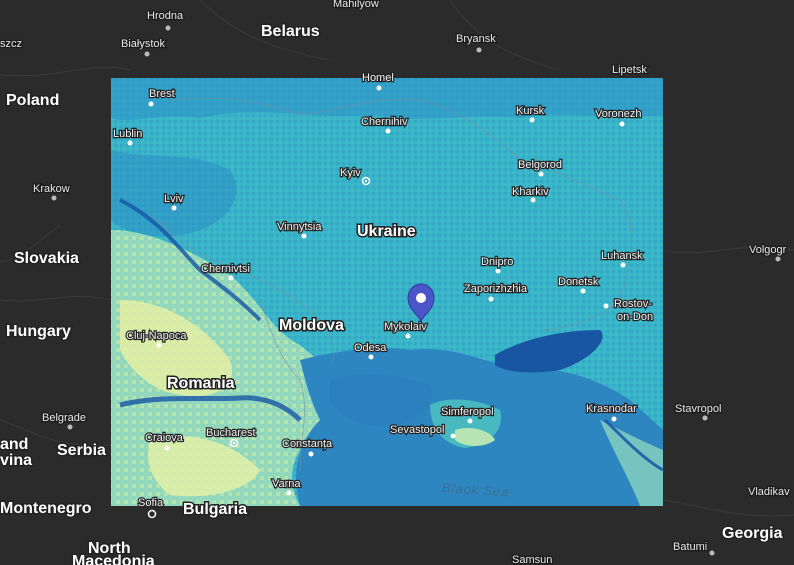 The width and height of the screenshot is (794, 565). Describe the element at coordinates (470, 421) in the screenshot. I see `city-dot-simferopol` at that location.